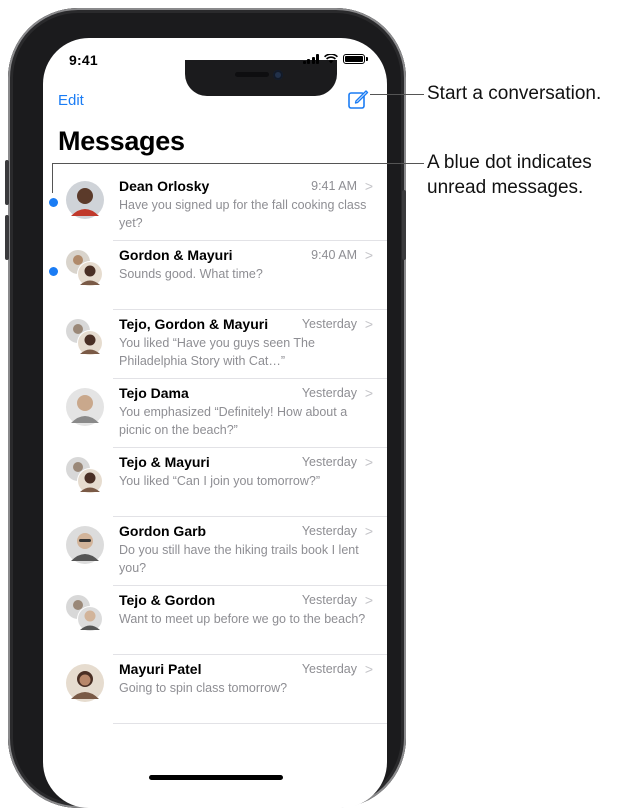  Describe the element at coordinates (164, 462) in the screenshot. I see `contact-name: Tejo & Mayuri` at that location.